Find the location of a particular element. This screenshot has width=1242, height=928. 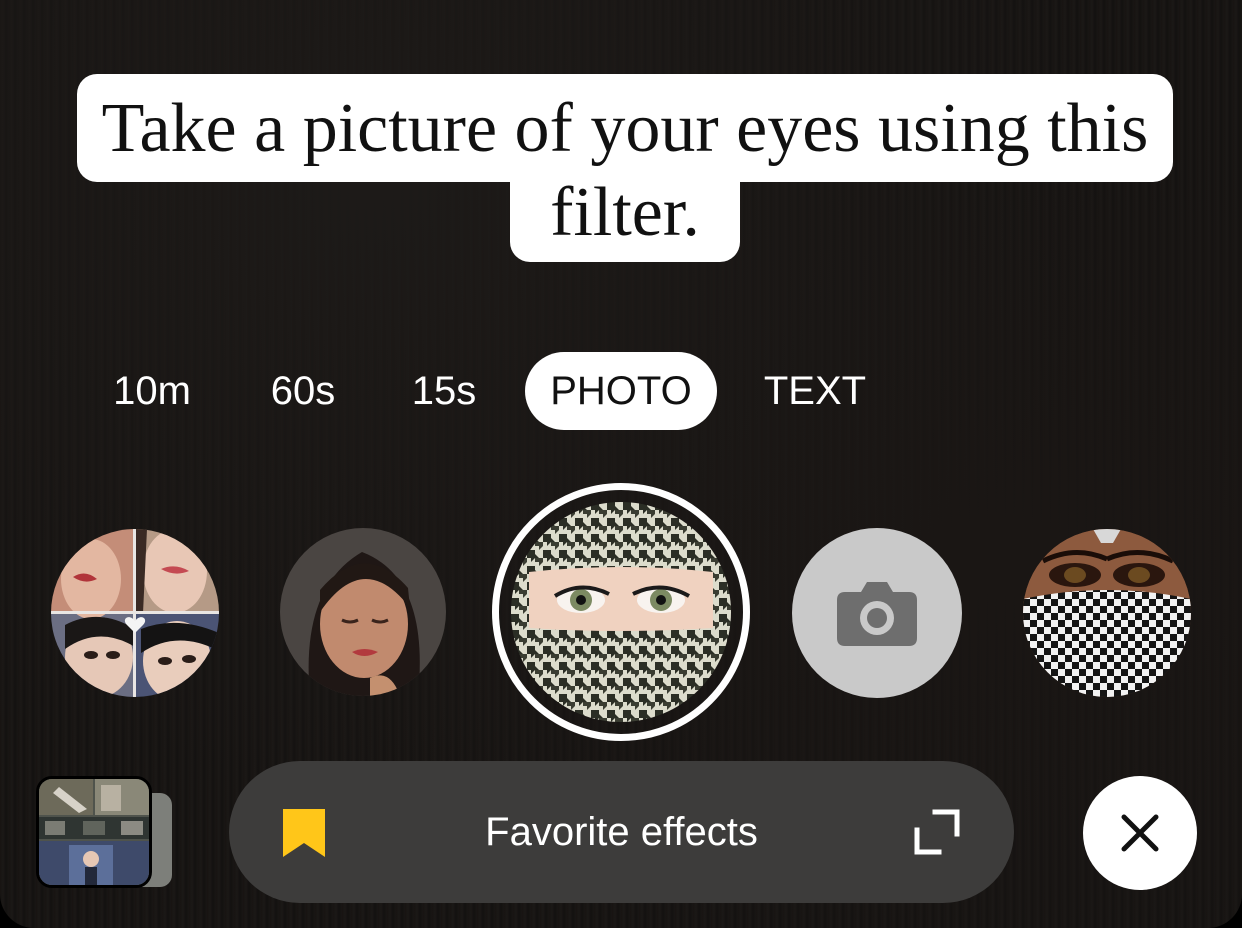

mode-15s: 15s is located at coordinates (444, 391).